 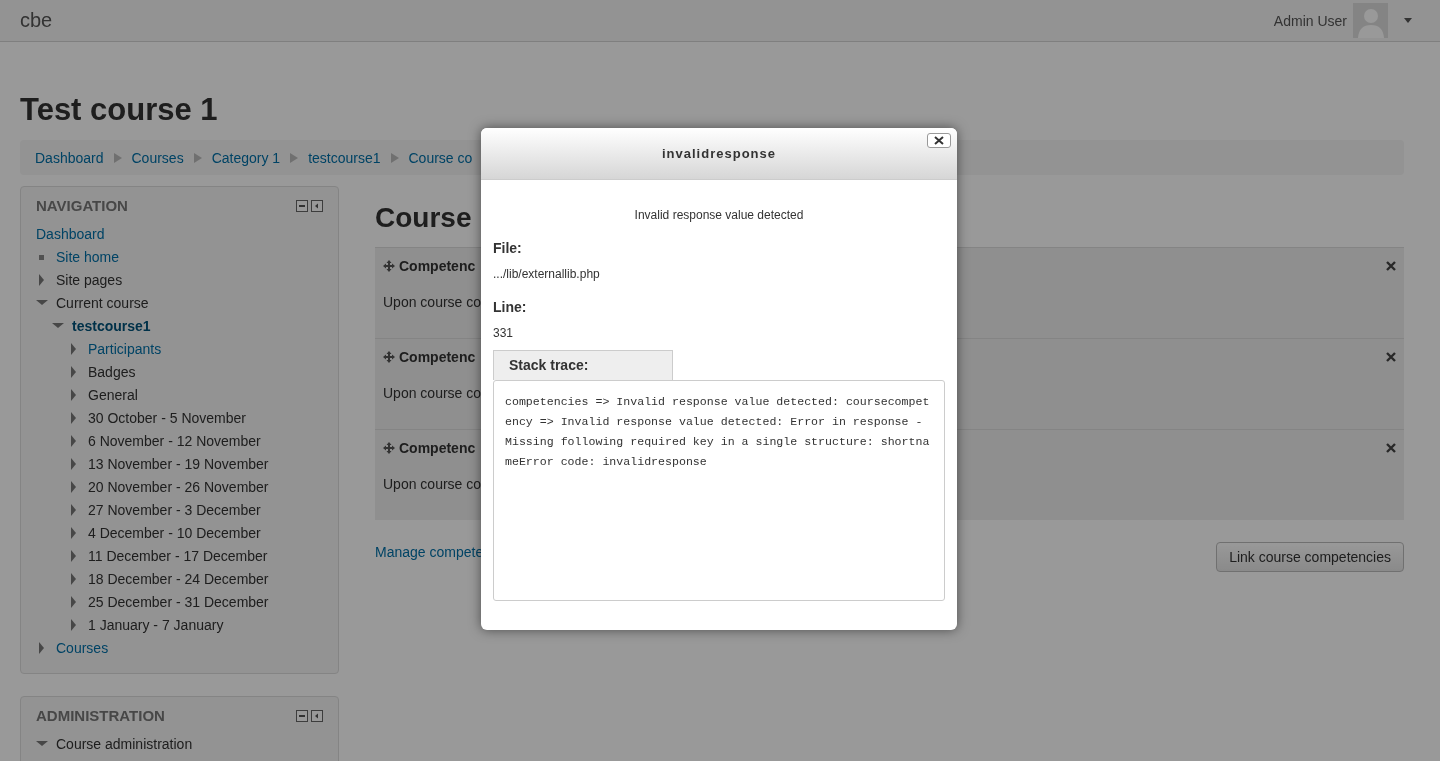 I want to click on file-path: .../lib/externallib.php, so click(x=547, y=274).